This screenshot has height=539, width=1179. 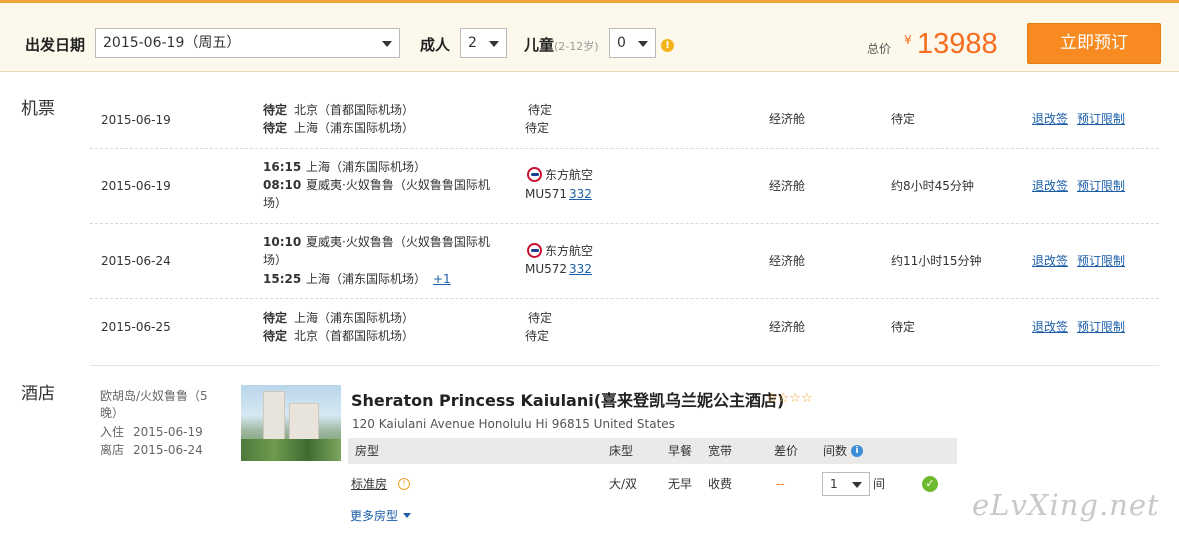 What do you see at coordinates (846, 484) in the screenshot?
I see `room-count-select: 1` at bounding box center [846, 484].